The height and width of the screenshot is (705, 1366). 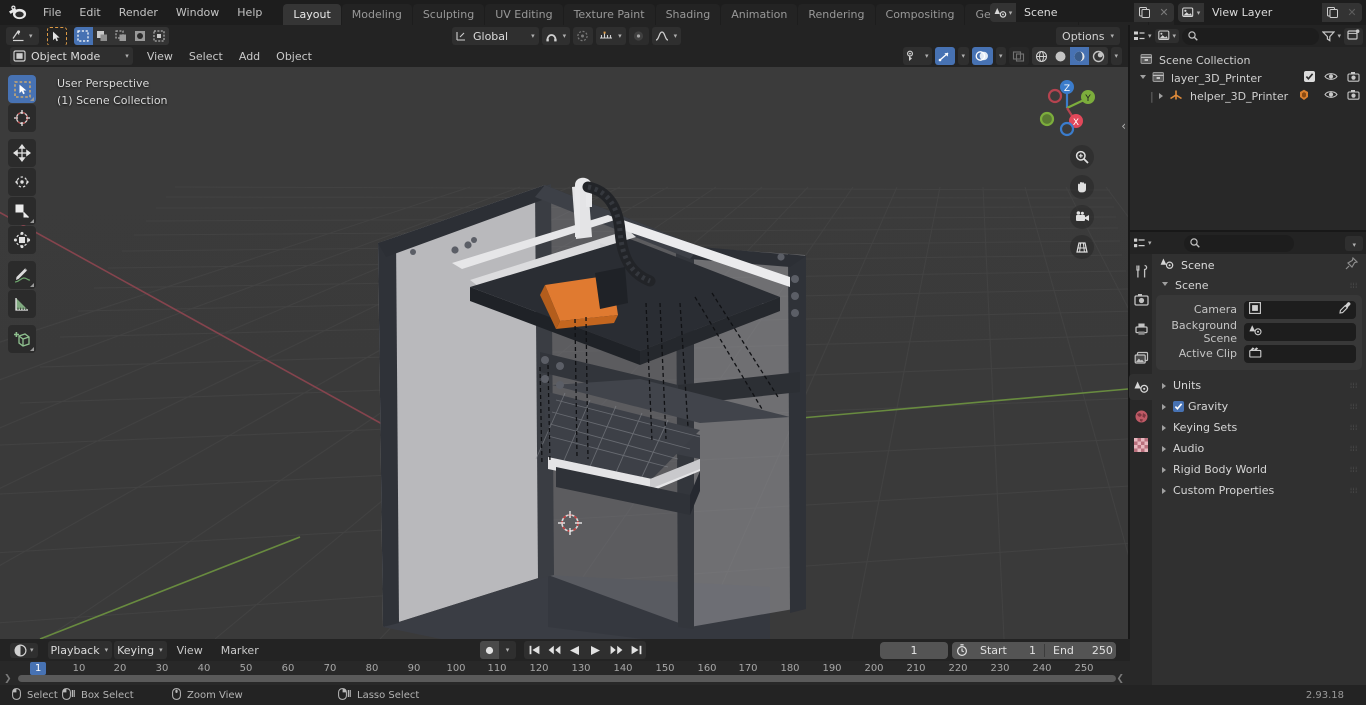 I want to click on overlays-options-dropdown: ▾, so click(x=1001, y=56).